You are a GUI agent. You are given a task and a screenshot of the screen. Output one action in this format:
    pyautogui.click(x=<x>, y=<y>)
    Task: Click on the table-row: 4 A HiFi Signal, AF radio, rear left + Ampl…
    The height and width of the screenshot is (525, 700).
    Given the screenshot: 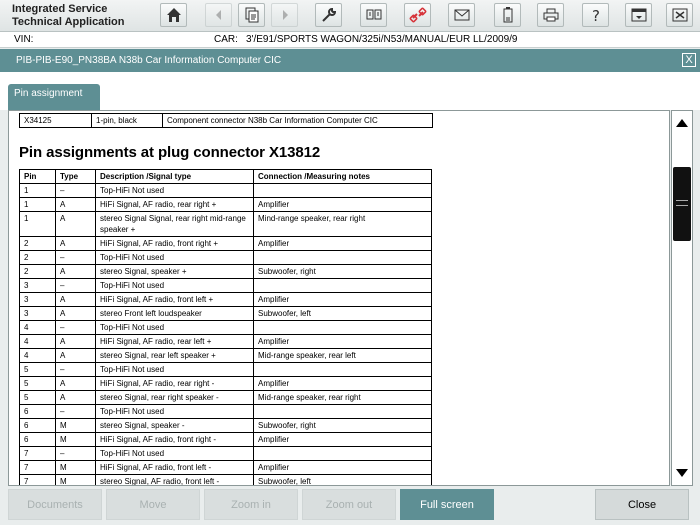 What is the action you would take?
    pyautogui.click(x=225, y=341)
    